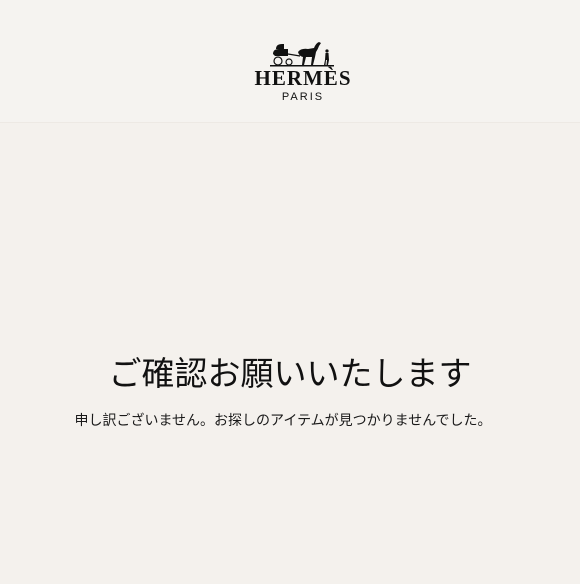 The image size is (580, 584). What do you see at coordinates (303, 97) in the screenshot?
I see `logo-city: PARIS` at bounding box center [303, 97].